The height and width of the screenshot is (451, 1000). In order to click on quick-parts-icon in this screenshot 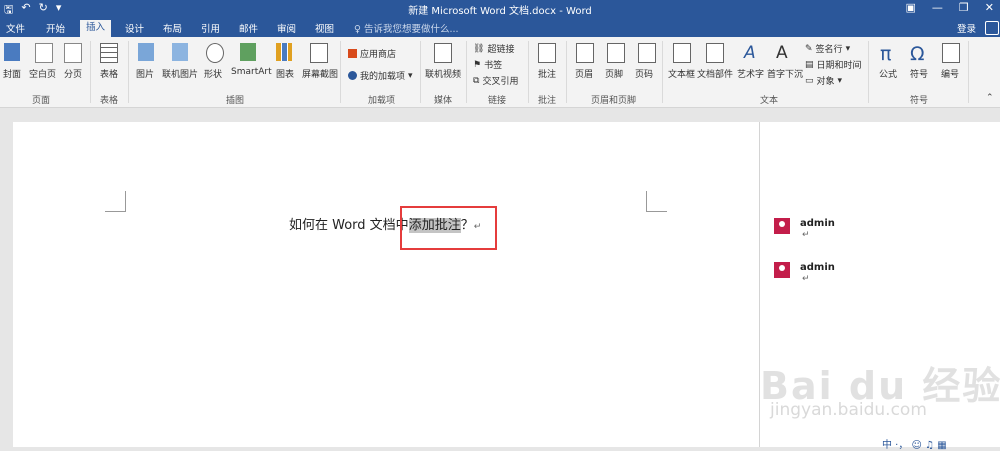, I will do `click(715, 53)`.